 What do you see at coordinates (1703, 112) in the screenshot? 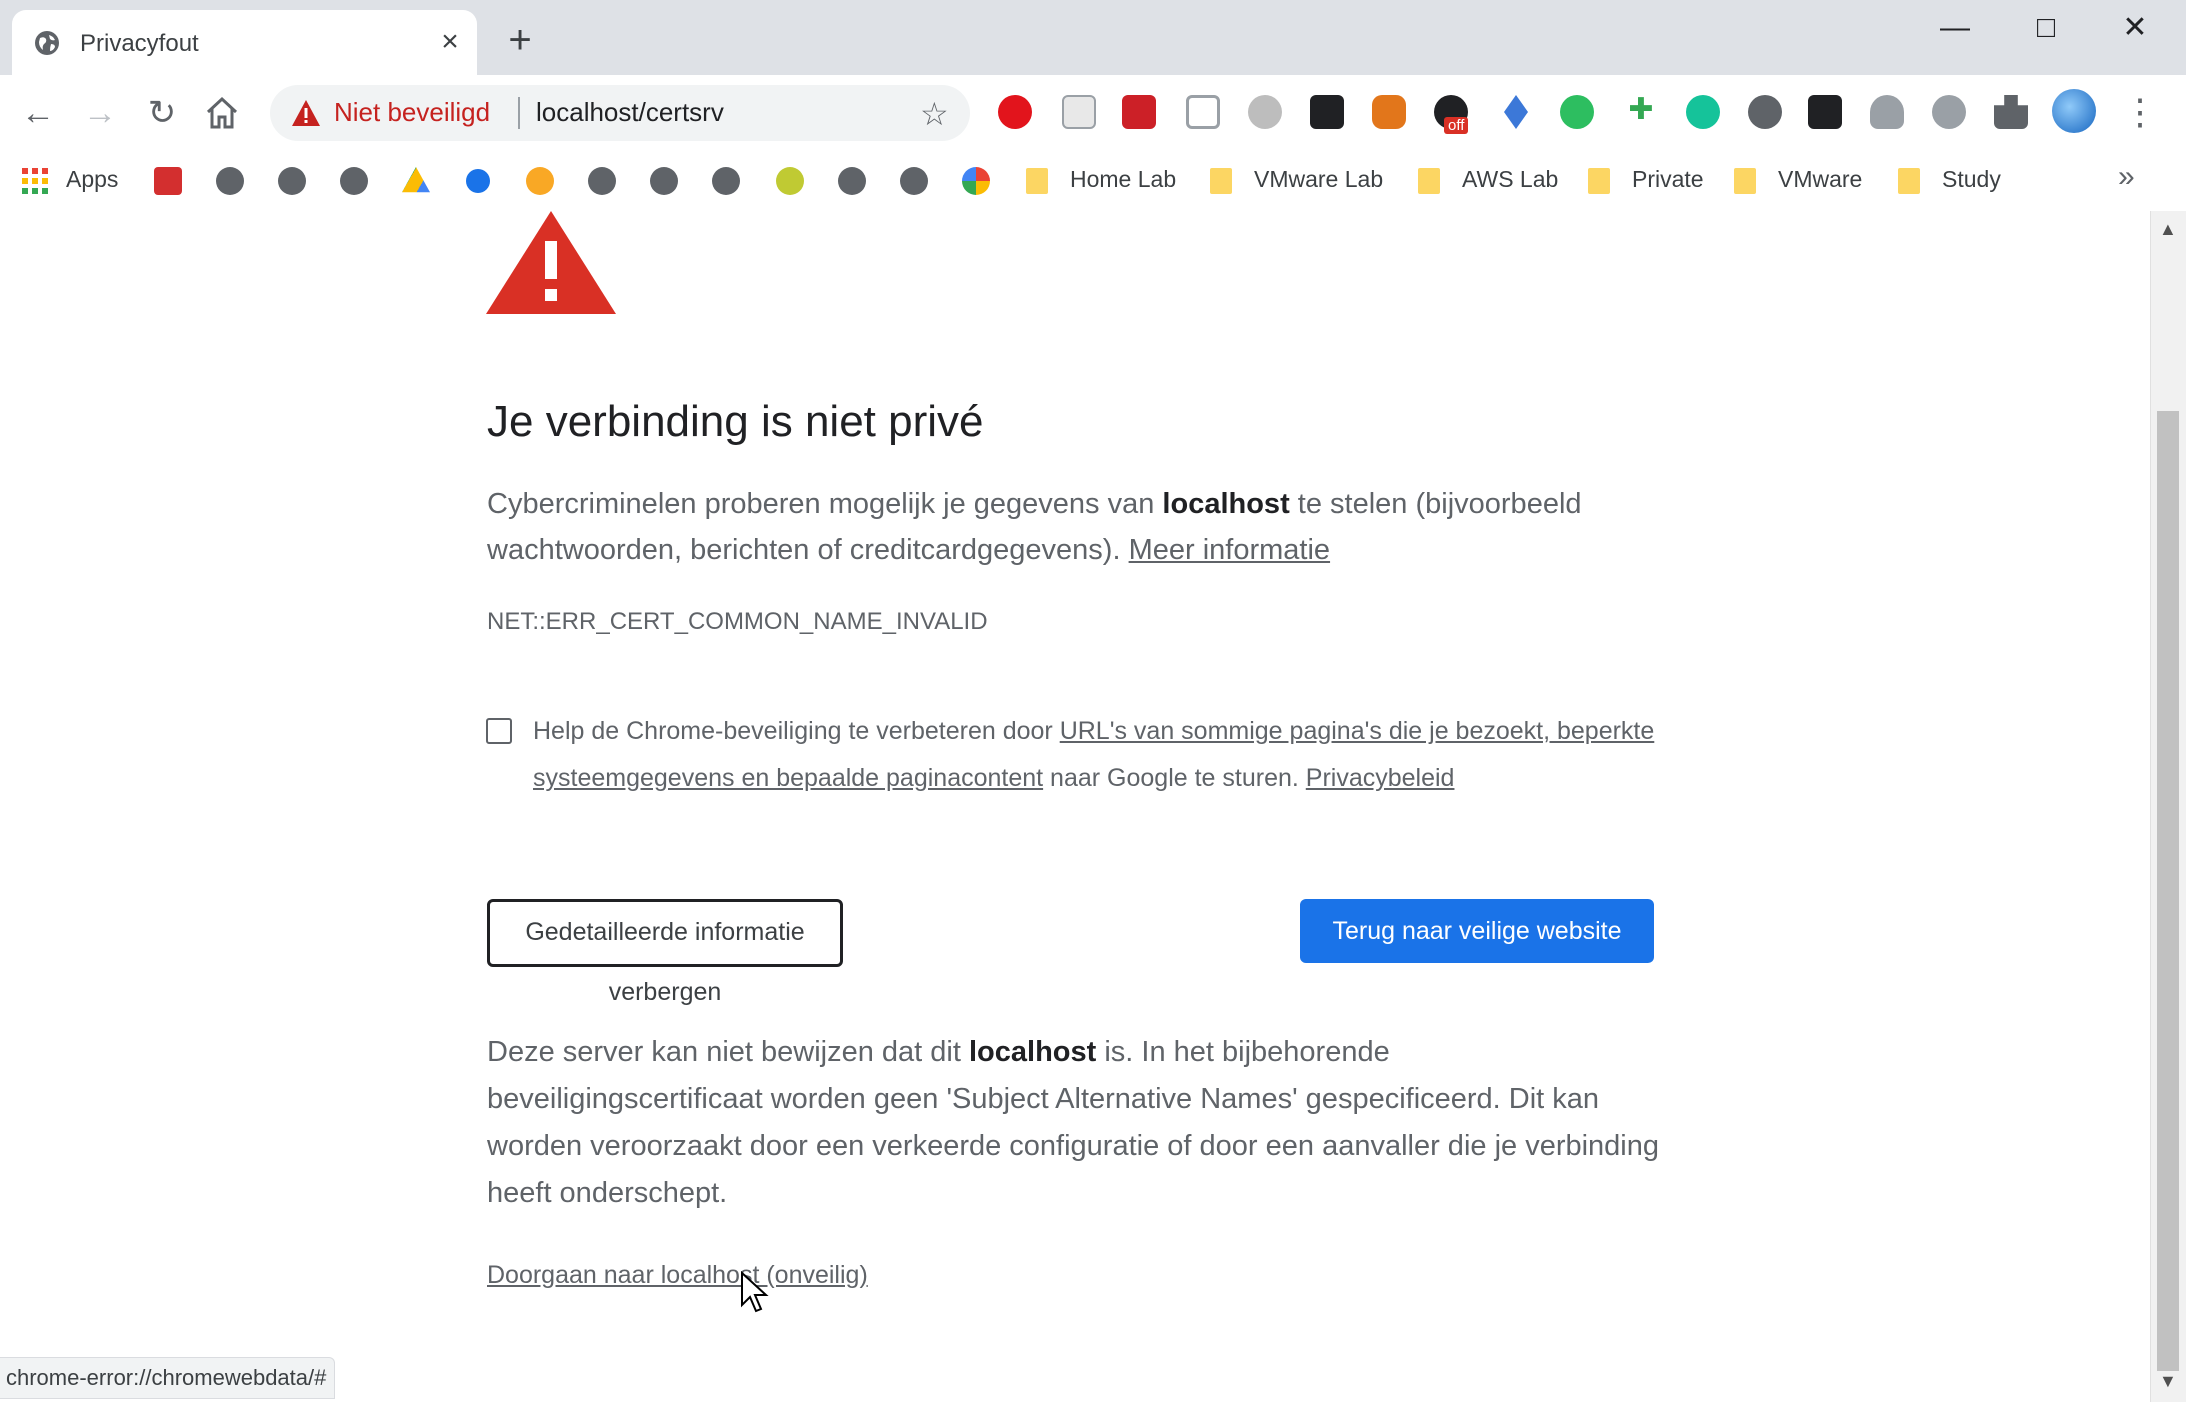
I see `grammarly-icon` at bounding box center [1703, 112].